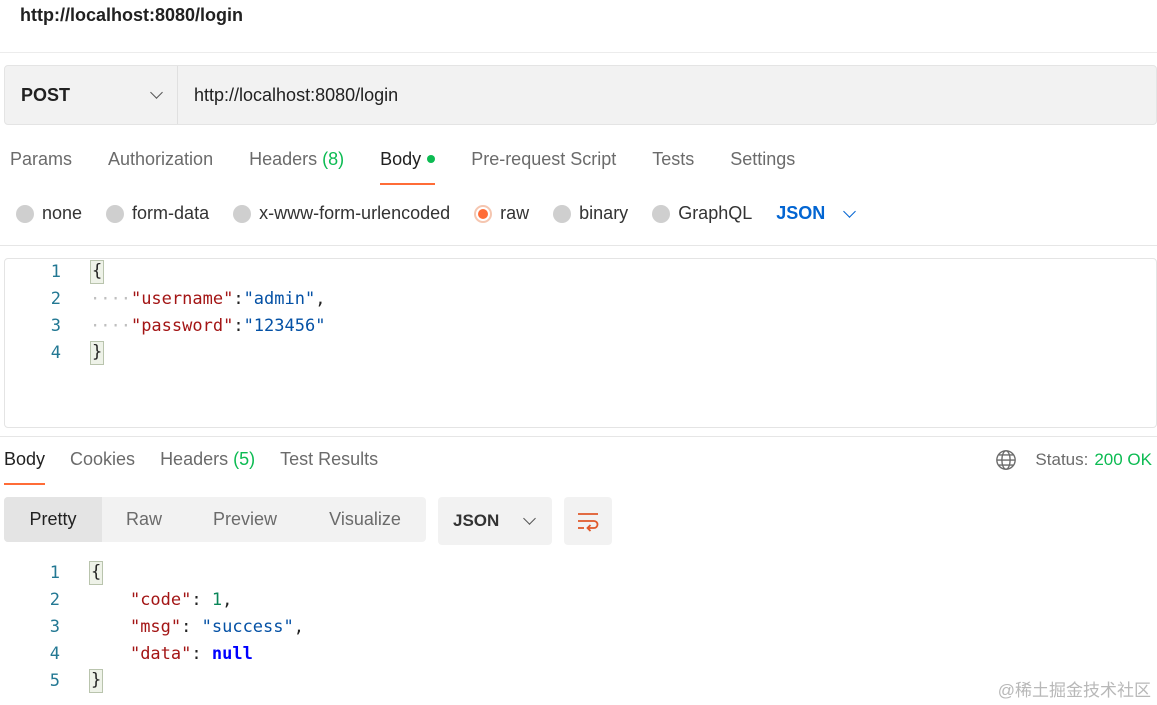 The width and height of the screenshot is (1157, 705). I want to click on body-type-binary: binary, so click(590, 213).